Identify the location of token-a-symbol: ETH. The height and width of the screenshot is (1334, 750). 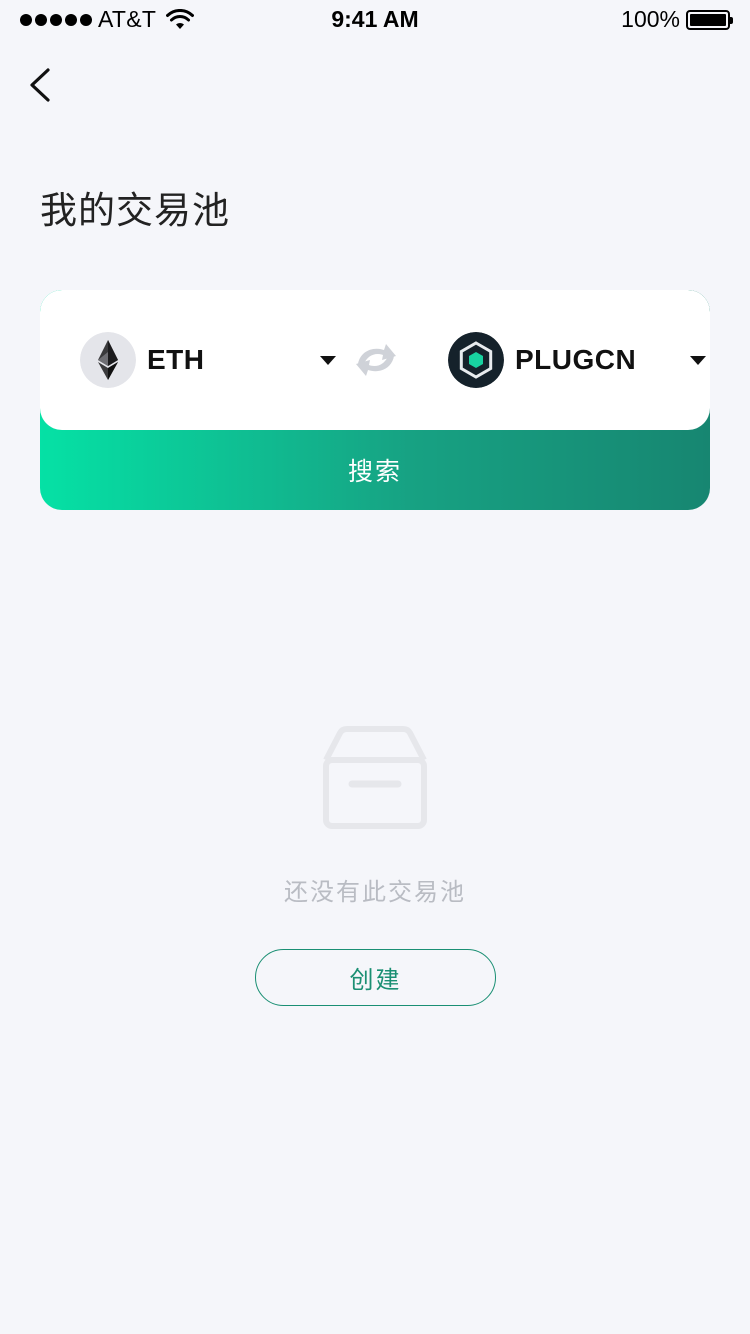
(176, 359).